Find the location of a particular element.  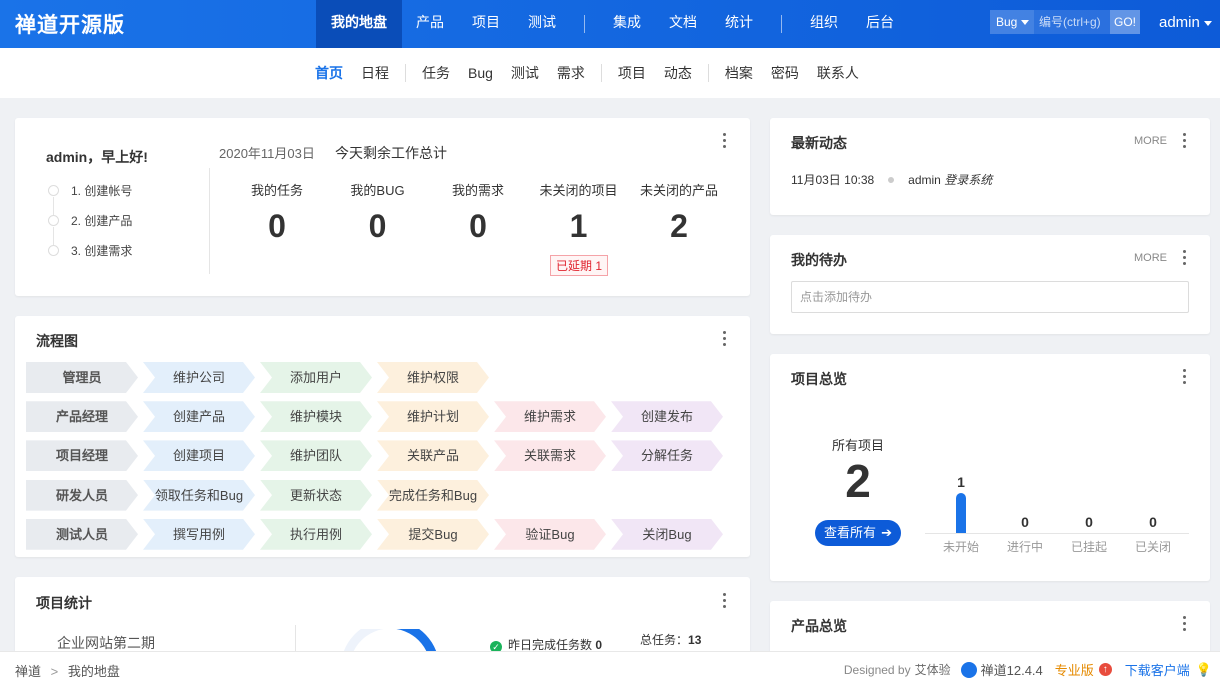

subnav-item: 联系人 is located at coordinates (838, 73).